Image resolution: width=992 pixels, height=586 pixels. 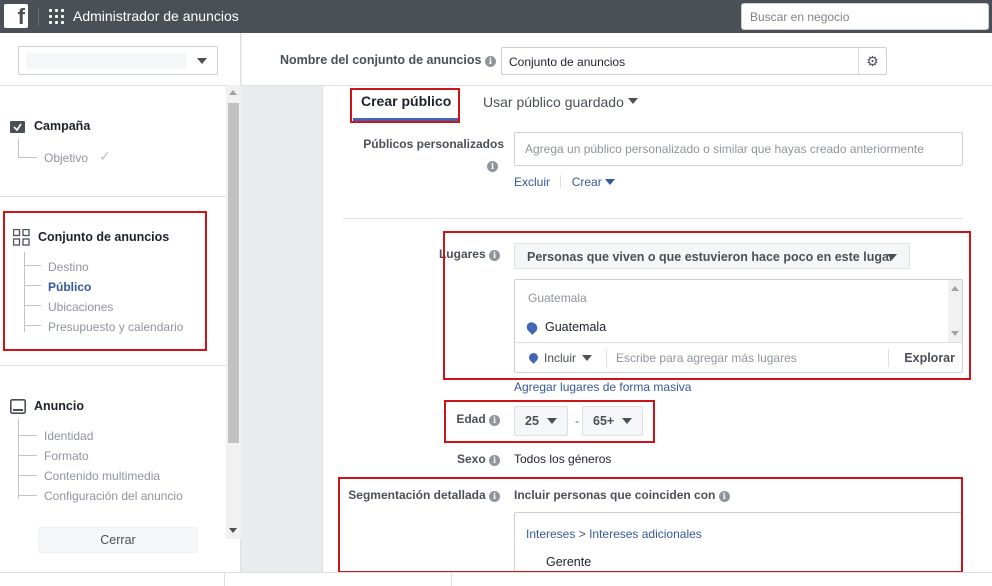 What do you see at coordinates (106, 61) in the screenshot?
I see `account-select-value` at bounding box center [106, 61].